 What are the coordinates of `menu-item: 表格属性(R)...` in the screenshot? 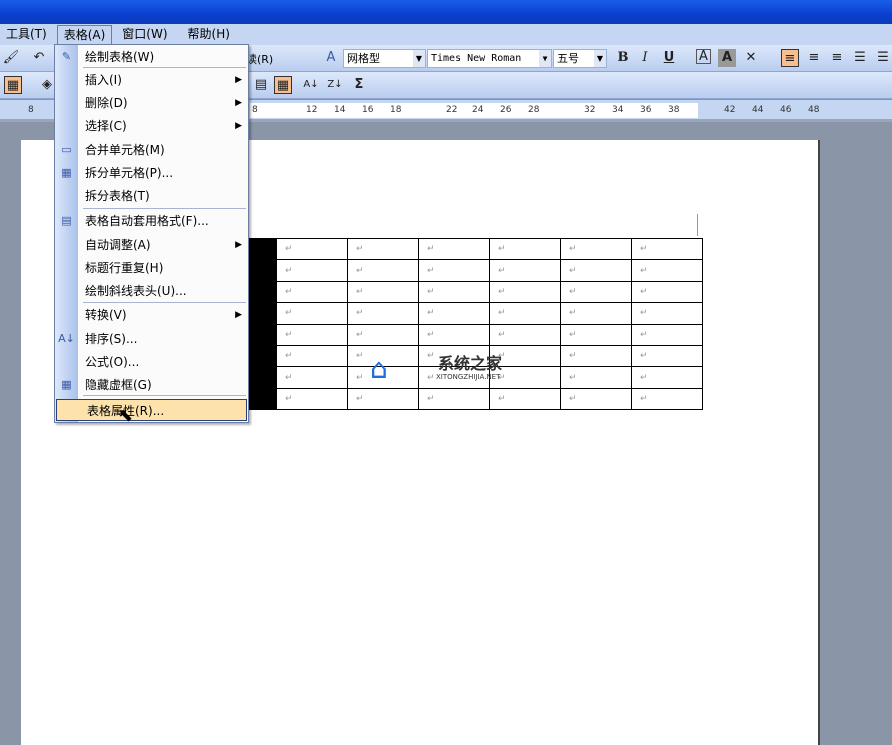 It's located at (151, 410).